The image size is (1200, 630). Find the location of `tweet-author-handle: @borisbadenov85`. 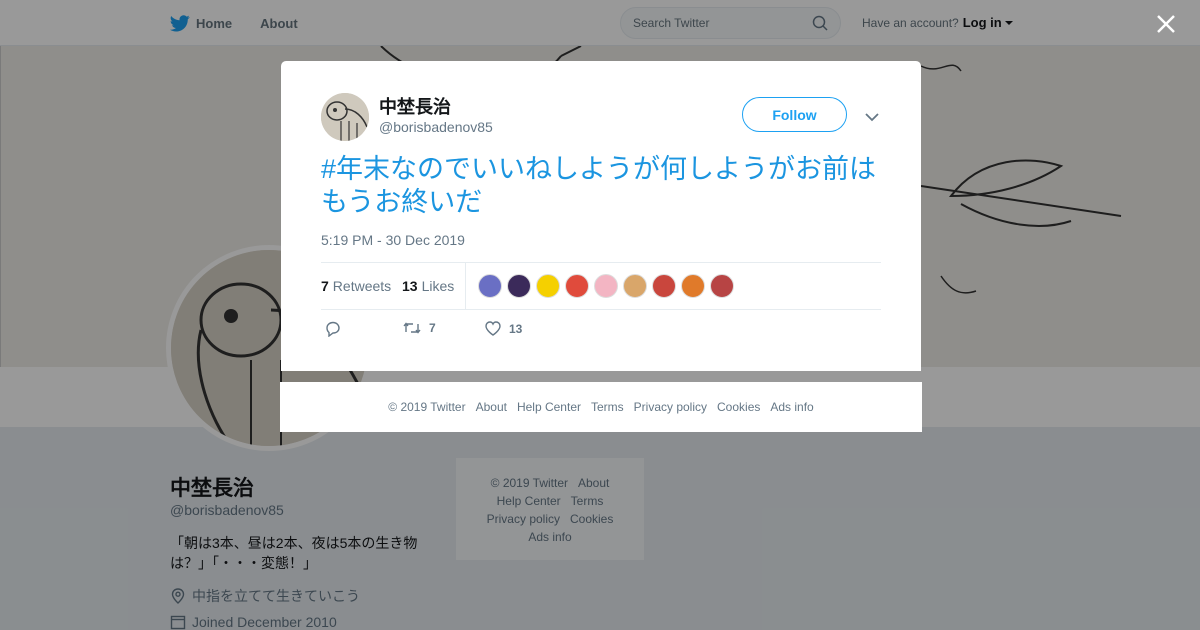

tweet-author-handle: @borisbadenov85 is located at coordinates (436, 127).